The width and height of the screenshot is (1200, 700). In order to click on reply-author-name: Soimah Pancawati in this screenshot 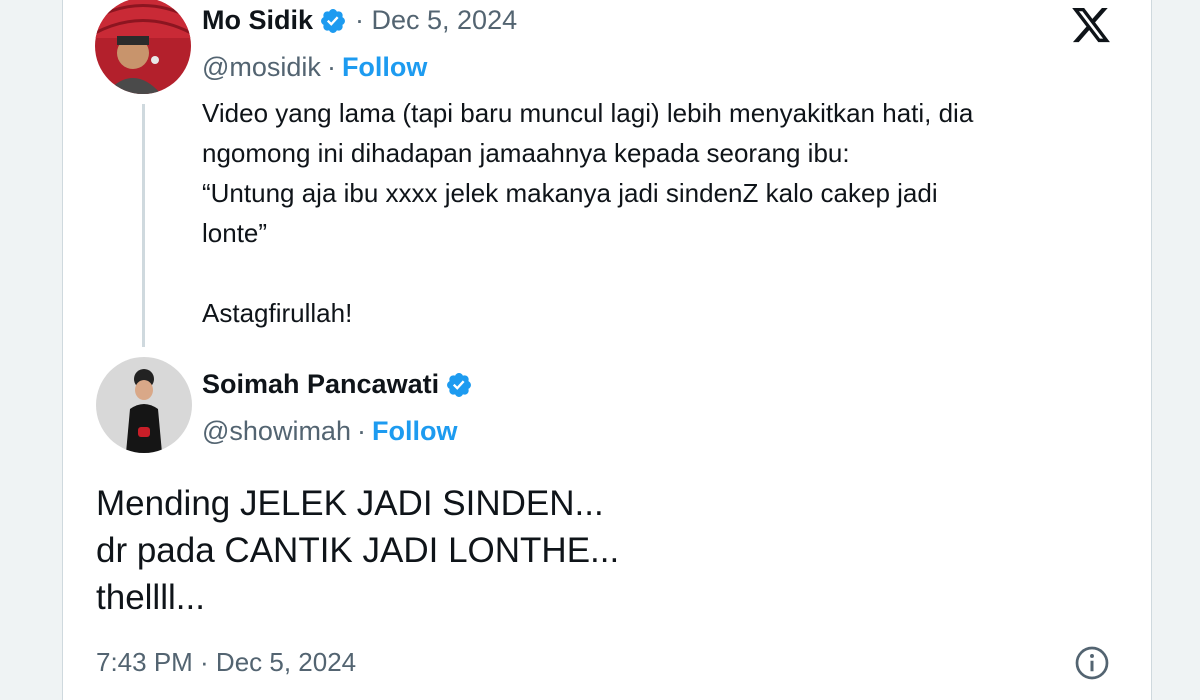, I will do `click(320, 384)`.